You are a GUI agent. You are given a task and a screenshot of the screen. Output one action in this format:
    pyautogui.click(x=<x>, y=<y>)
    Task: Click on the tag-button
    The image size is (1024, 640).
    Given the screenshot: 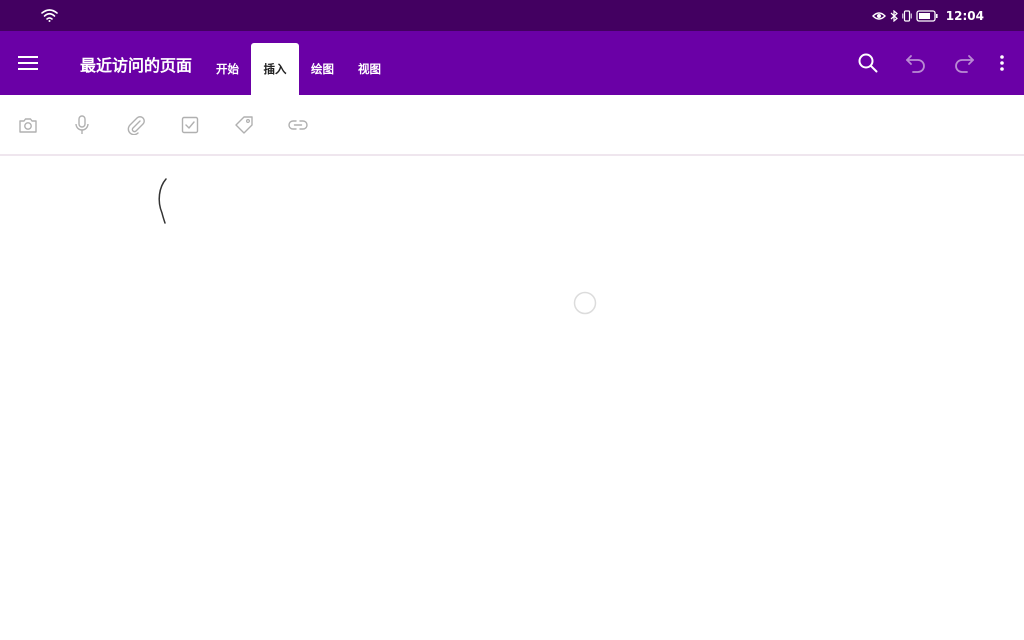 What is the action you would take?
    pyautogui.click(x=244, y=125)
    